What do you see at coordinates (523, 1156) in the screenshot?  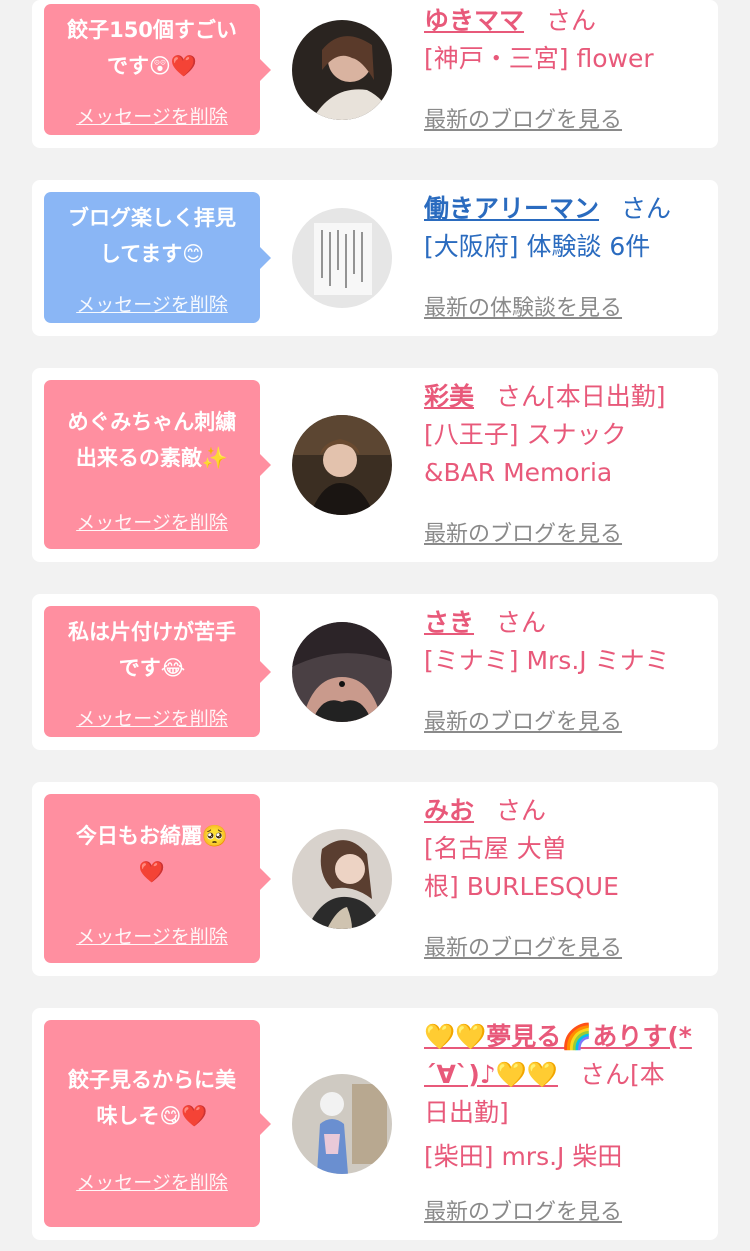 I see `location-text: [柴田] mrs.J 柴田` at bounding box center [523, 1156].